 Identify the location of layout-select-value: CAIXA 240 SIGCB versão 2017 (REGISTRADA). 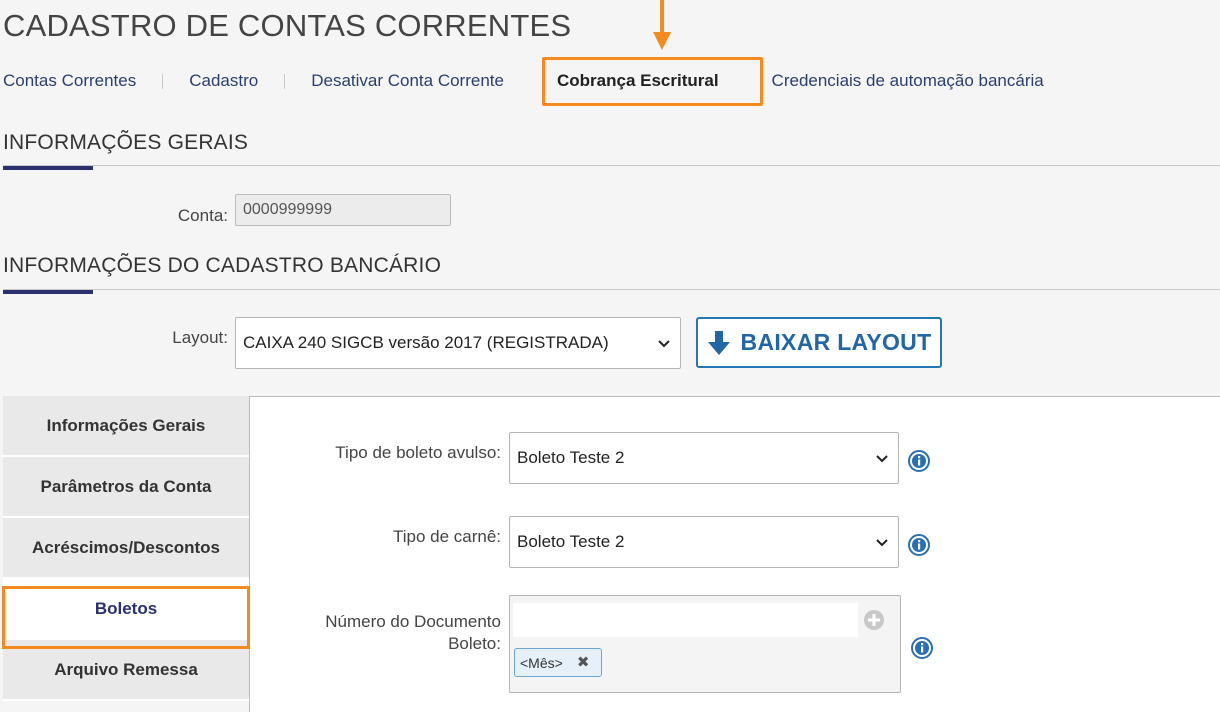
(426, 342).